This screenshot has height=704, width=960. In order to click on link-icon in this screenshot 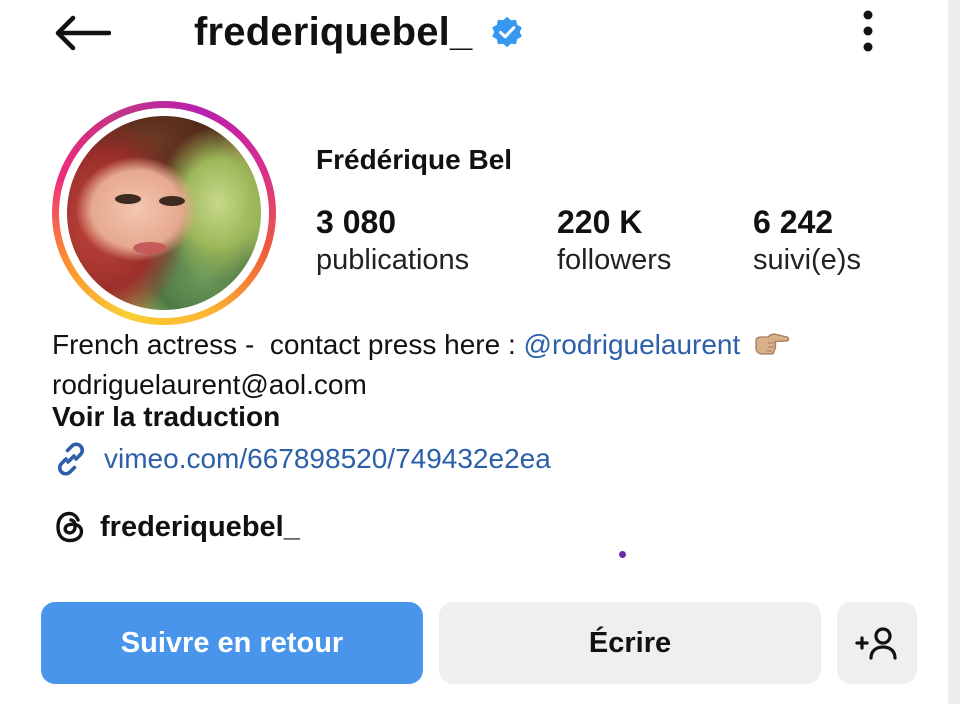, I will do `click(71, 459)`.